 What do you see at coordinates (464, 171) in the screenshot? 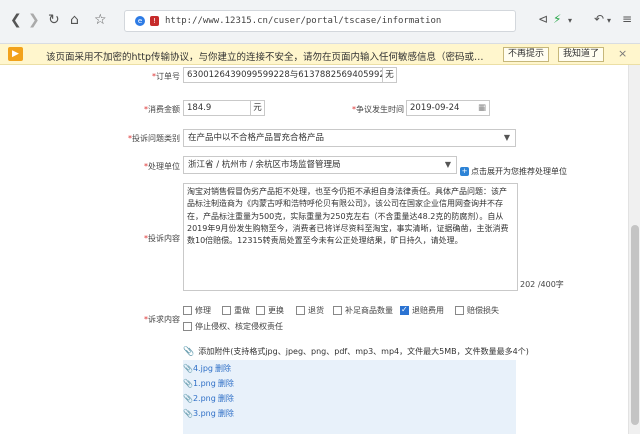
I see `expand-icon: +` at bounding box center [464, 171].